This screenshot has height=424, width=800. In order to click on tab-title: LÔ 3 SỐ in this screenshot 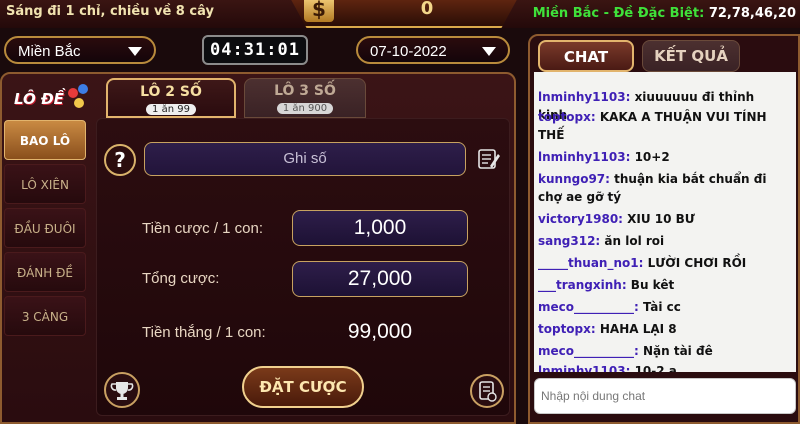, I will do `click(305, 91)`.